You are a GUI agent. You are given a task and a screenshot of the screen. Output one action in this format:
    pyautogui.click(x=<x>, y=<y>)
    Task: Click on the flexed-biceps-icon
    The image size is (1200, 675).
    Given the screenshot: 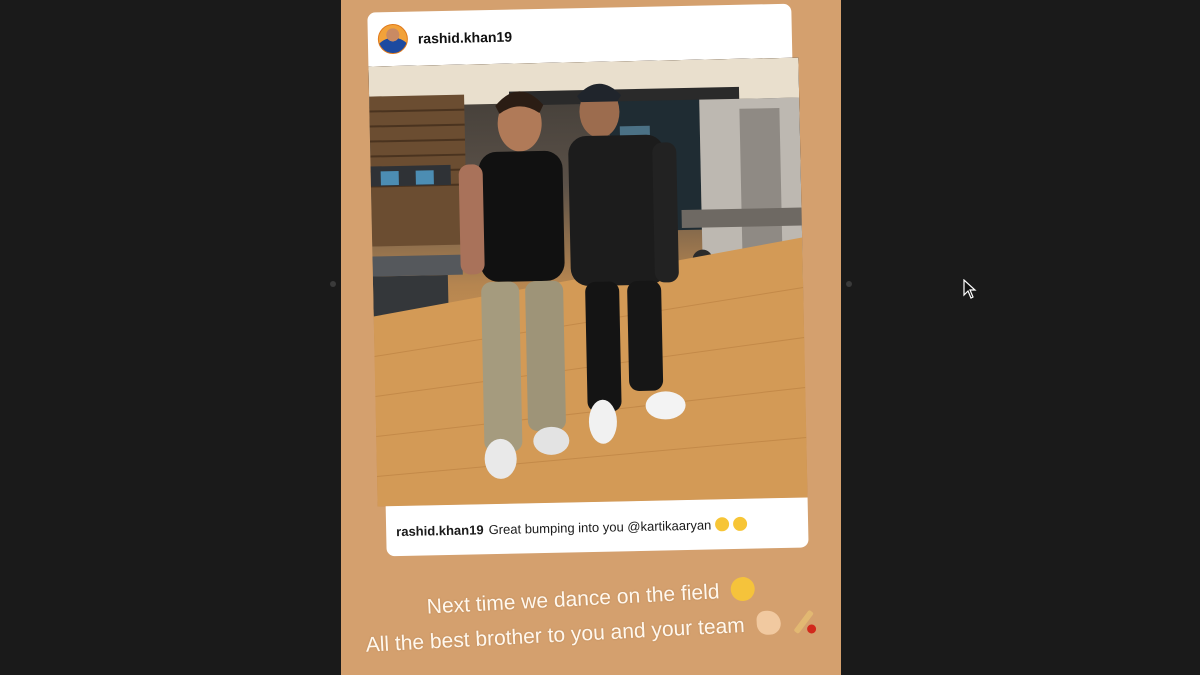 What is the action you would take?
    pyautogui.click(x=768, y=623)
    